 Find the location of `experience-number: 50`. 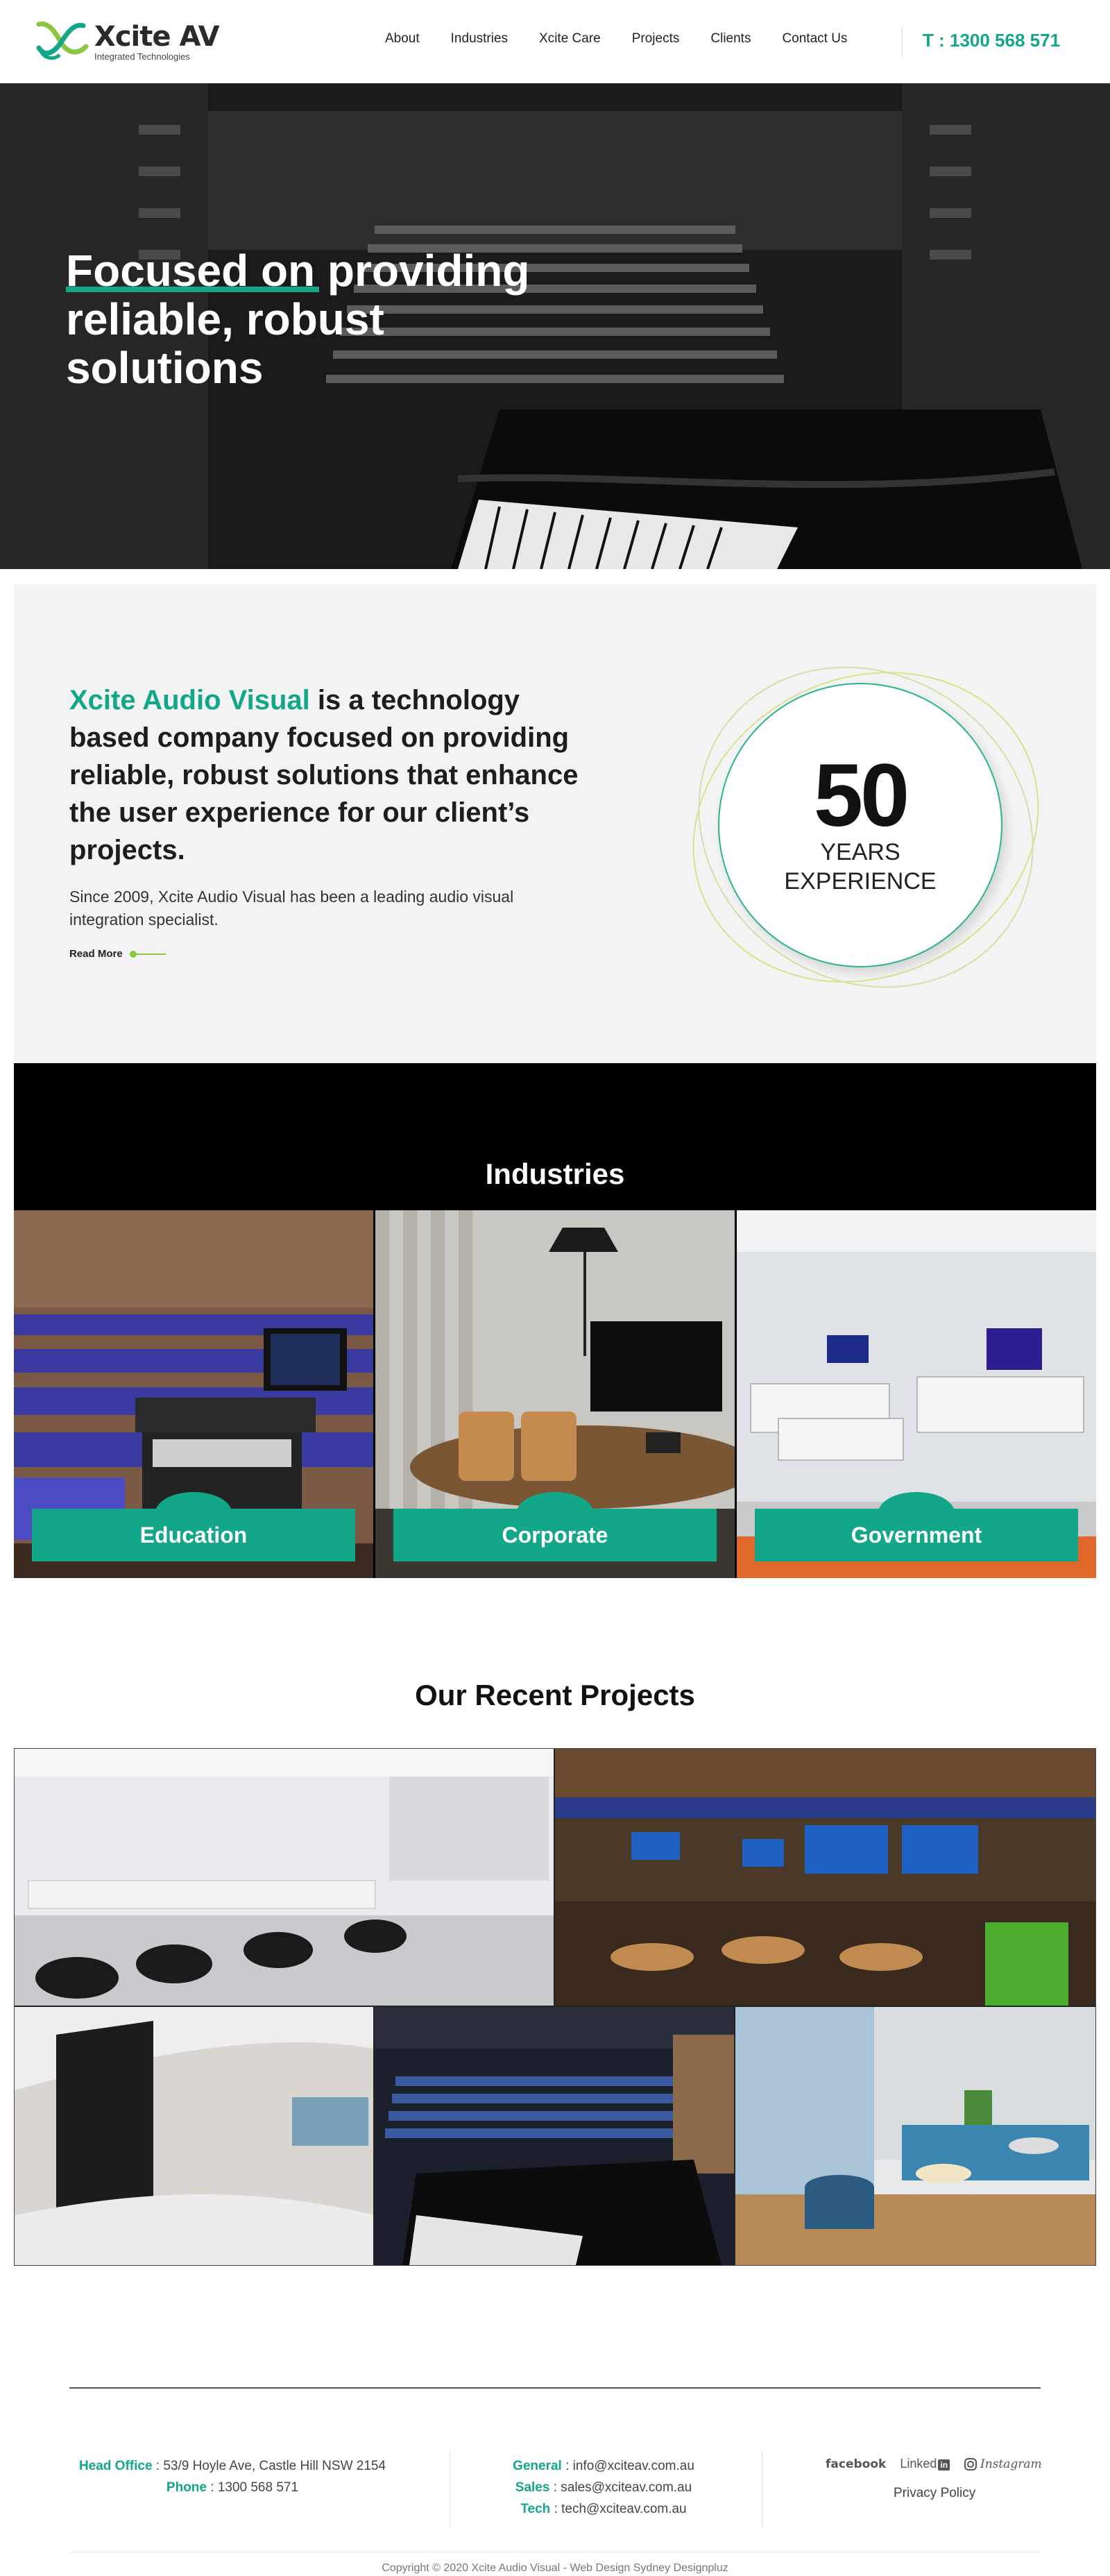

experience-number: 50 is located at coordinates (861, 795).